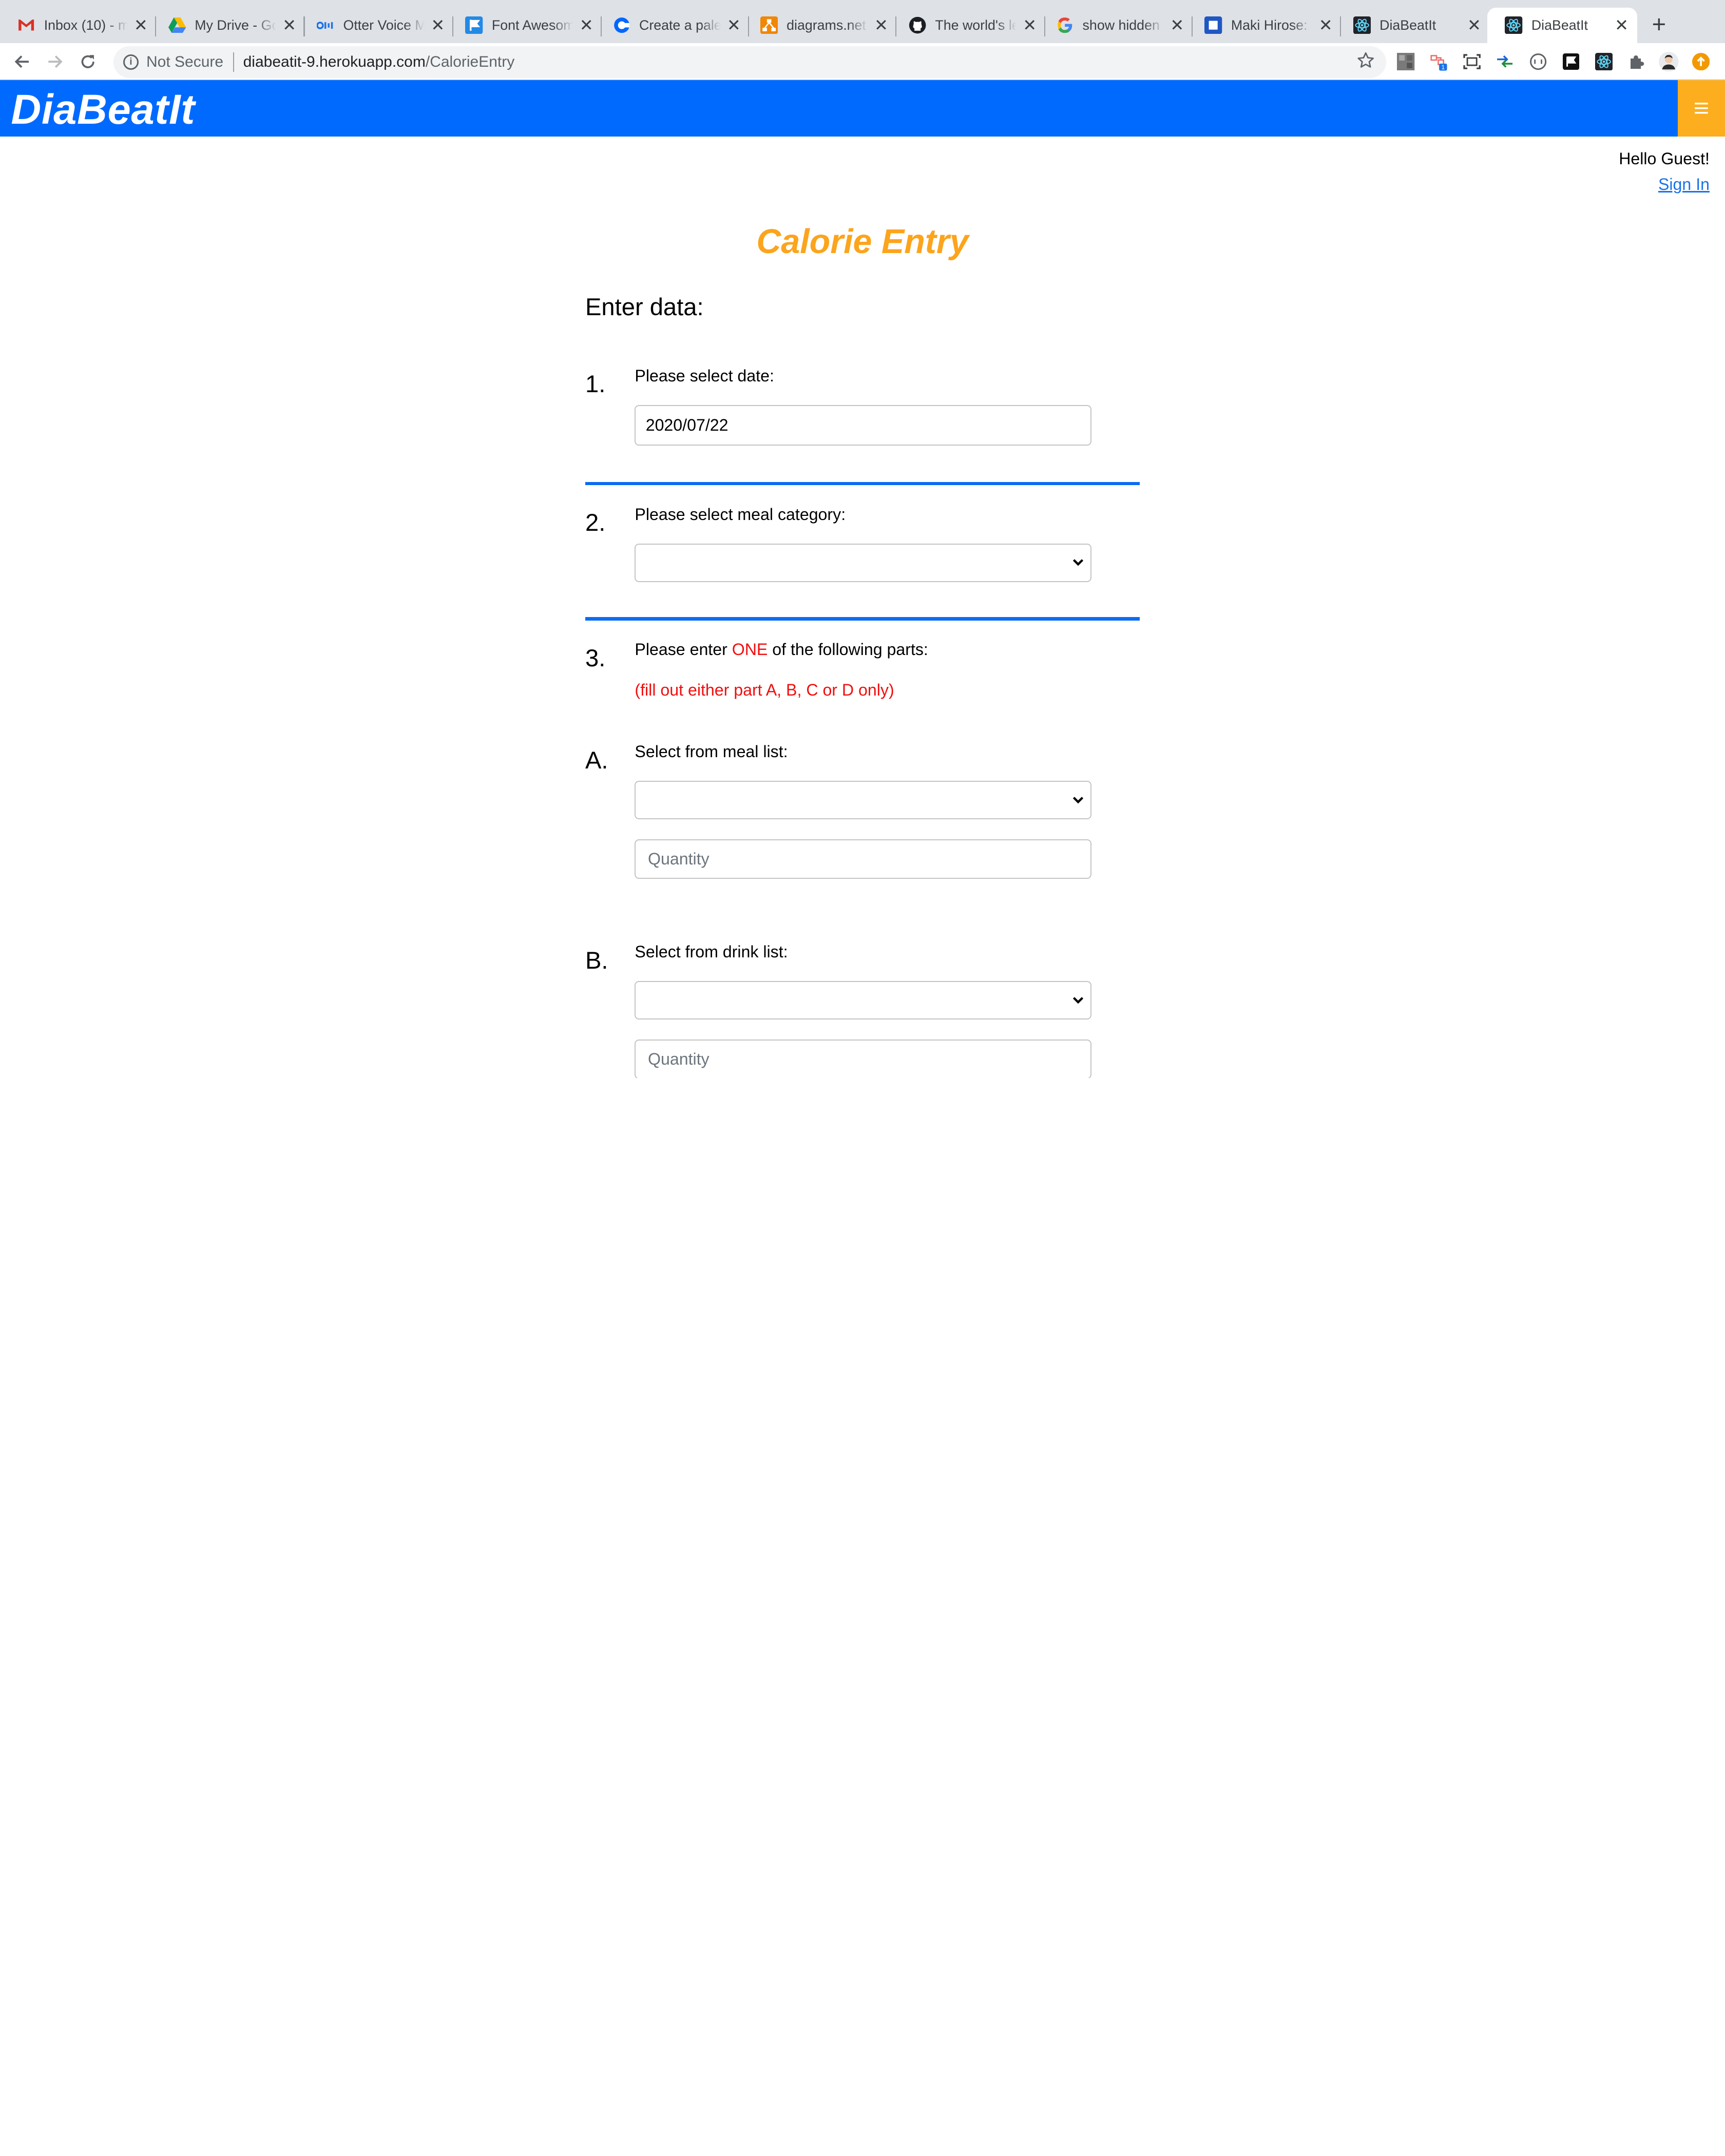 The image size is (1725, 2156). I want to click on date-input: 2020/07/22, so click(863, 425).